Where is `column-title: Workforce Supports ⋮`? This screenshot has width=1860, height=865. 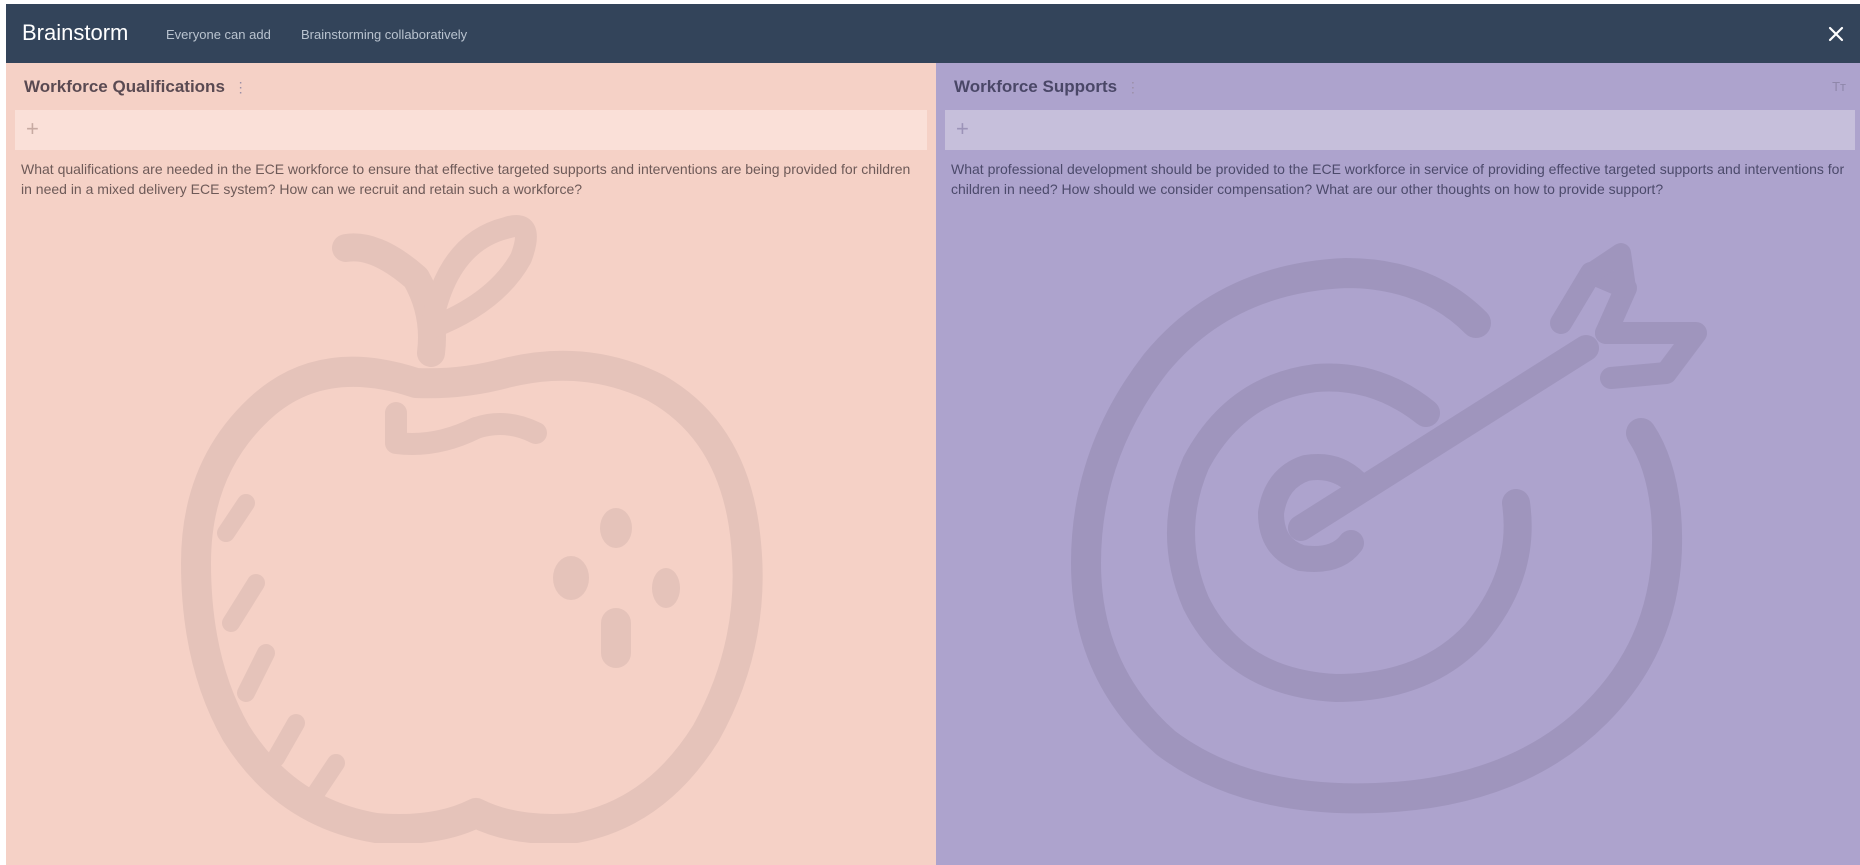
column-title: Workforce Supports ⋮ is located at coordinates (1047, 87).